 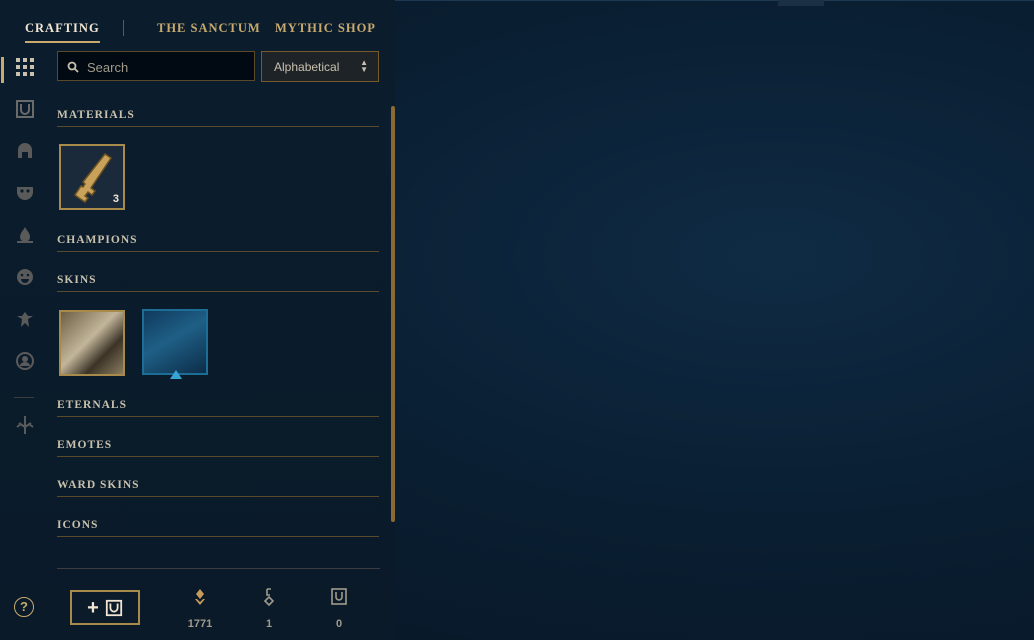 What do you see at coordinates (167, 67) in the screenshot?
I see `search-input` at bounding box center [167, 67].